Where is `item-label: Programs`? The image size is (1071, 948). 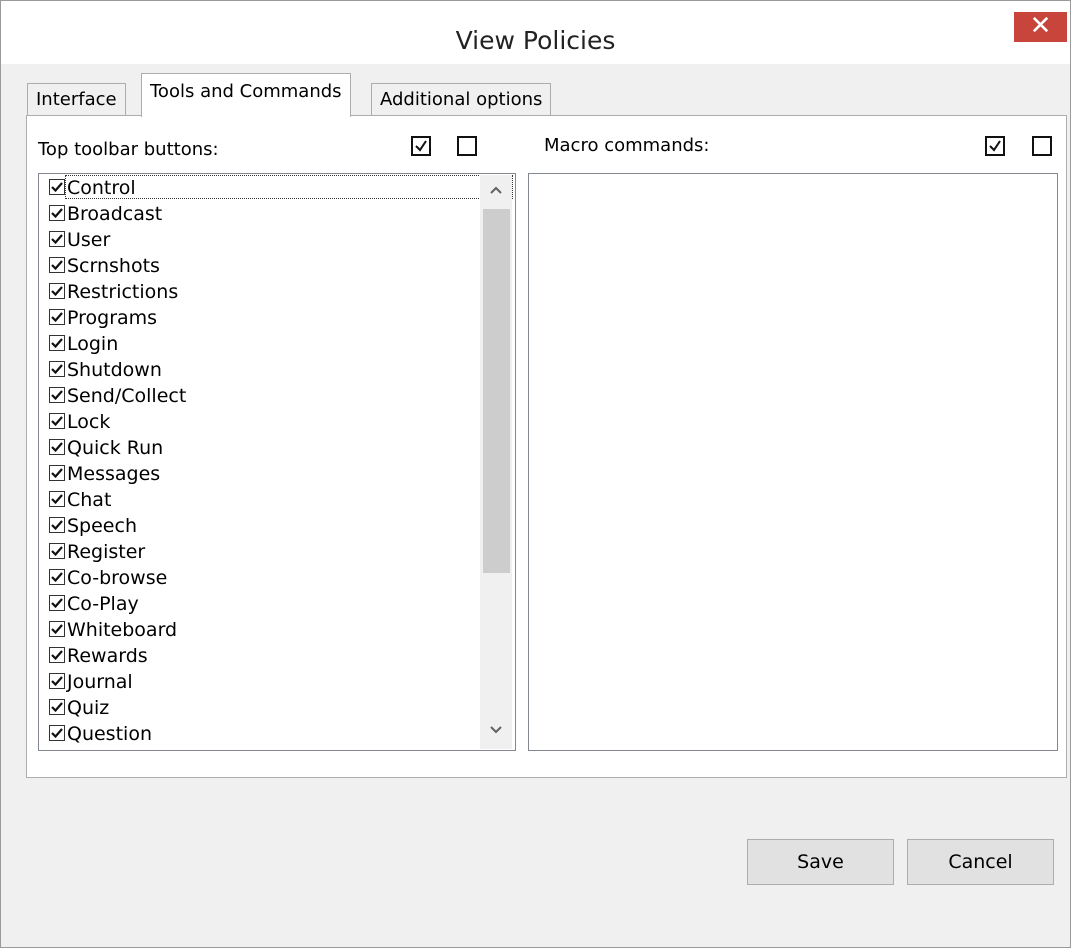
item-label: Programs is located at coordinates (112, 318).